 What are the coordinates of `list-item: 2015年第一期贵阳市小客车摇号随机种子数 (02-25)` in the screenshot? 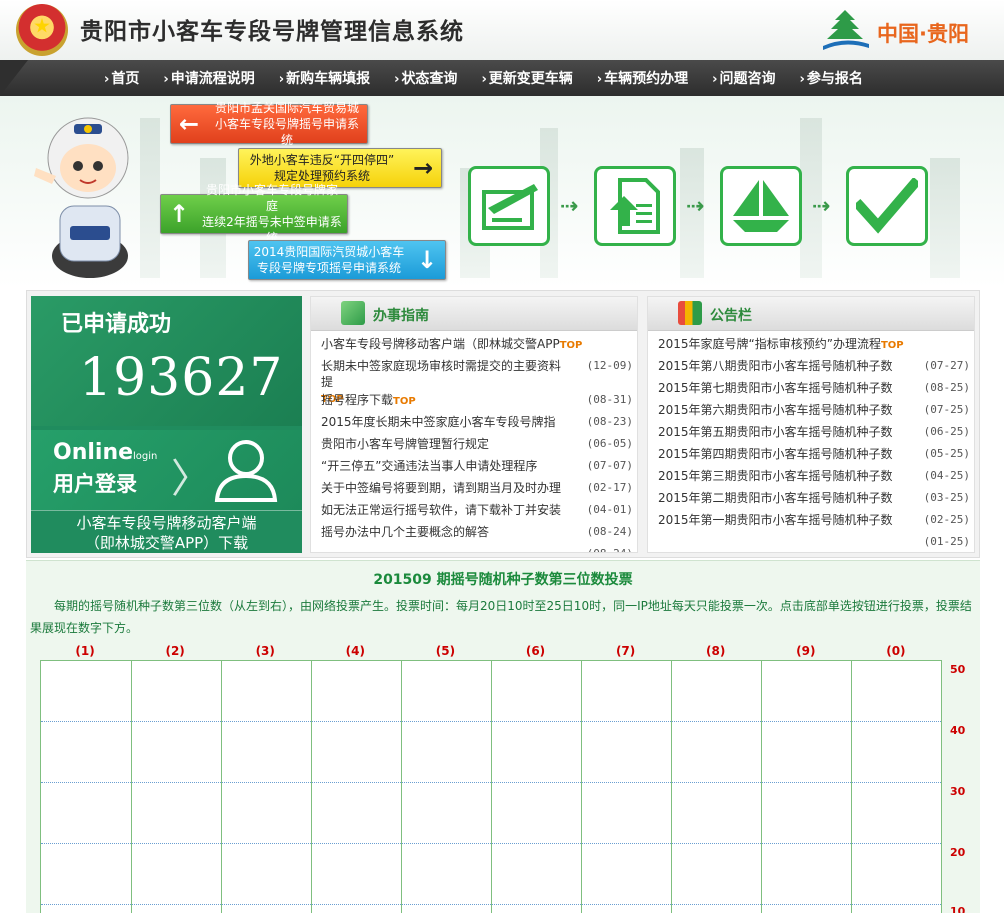 It's located at (811, 520).